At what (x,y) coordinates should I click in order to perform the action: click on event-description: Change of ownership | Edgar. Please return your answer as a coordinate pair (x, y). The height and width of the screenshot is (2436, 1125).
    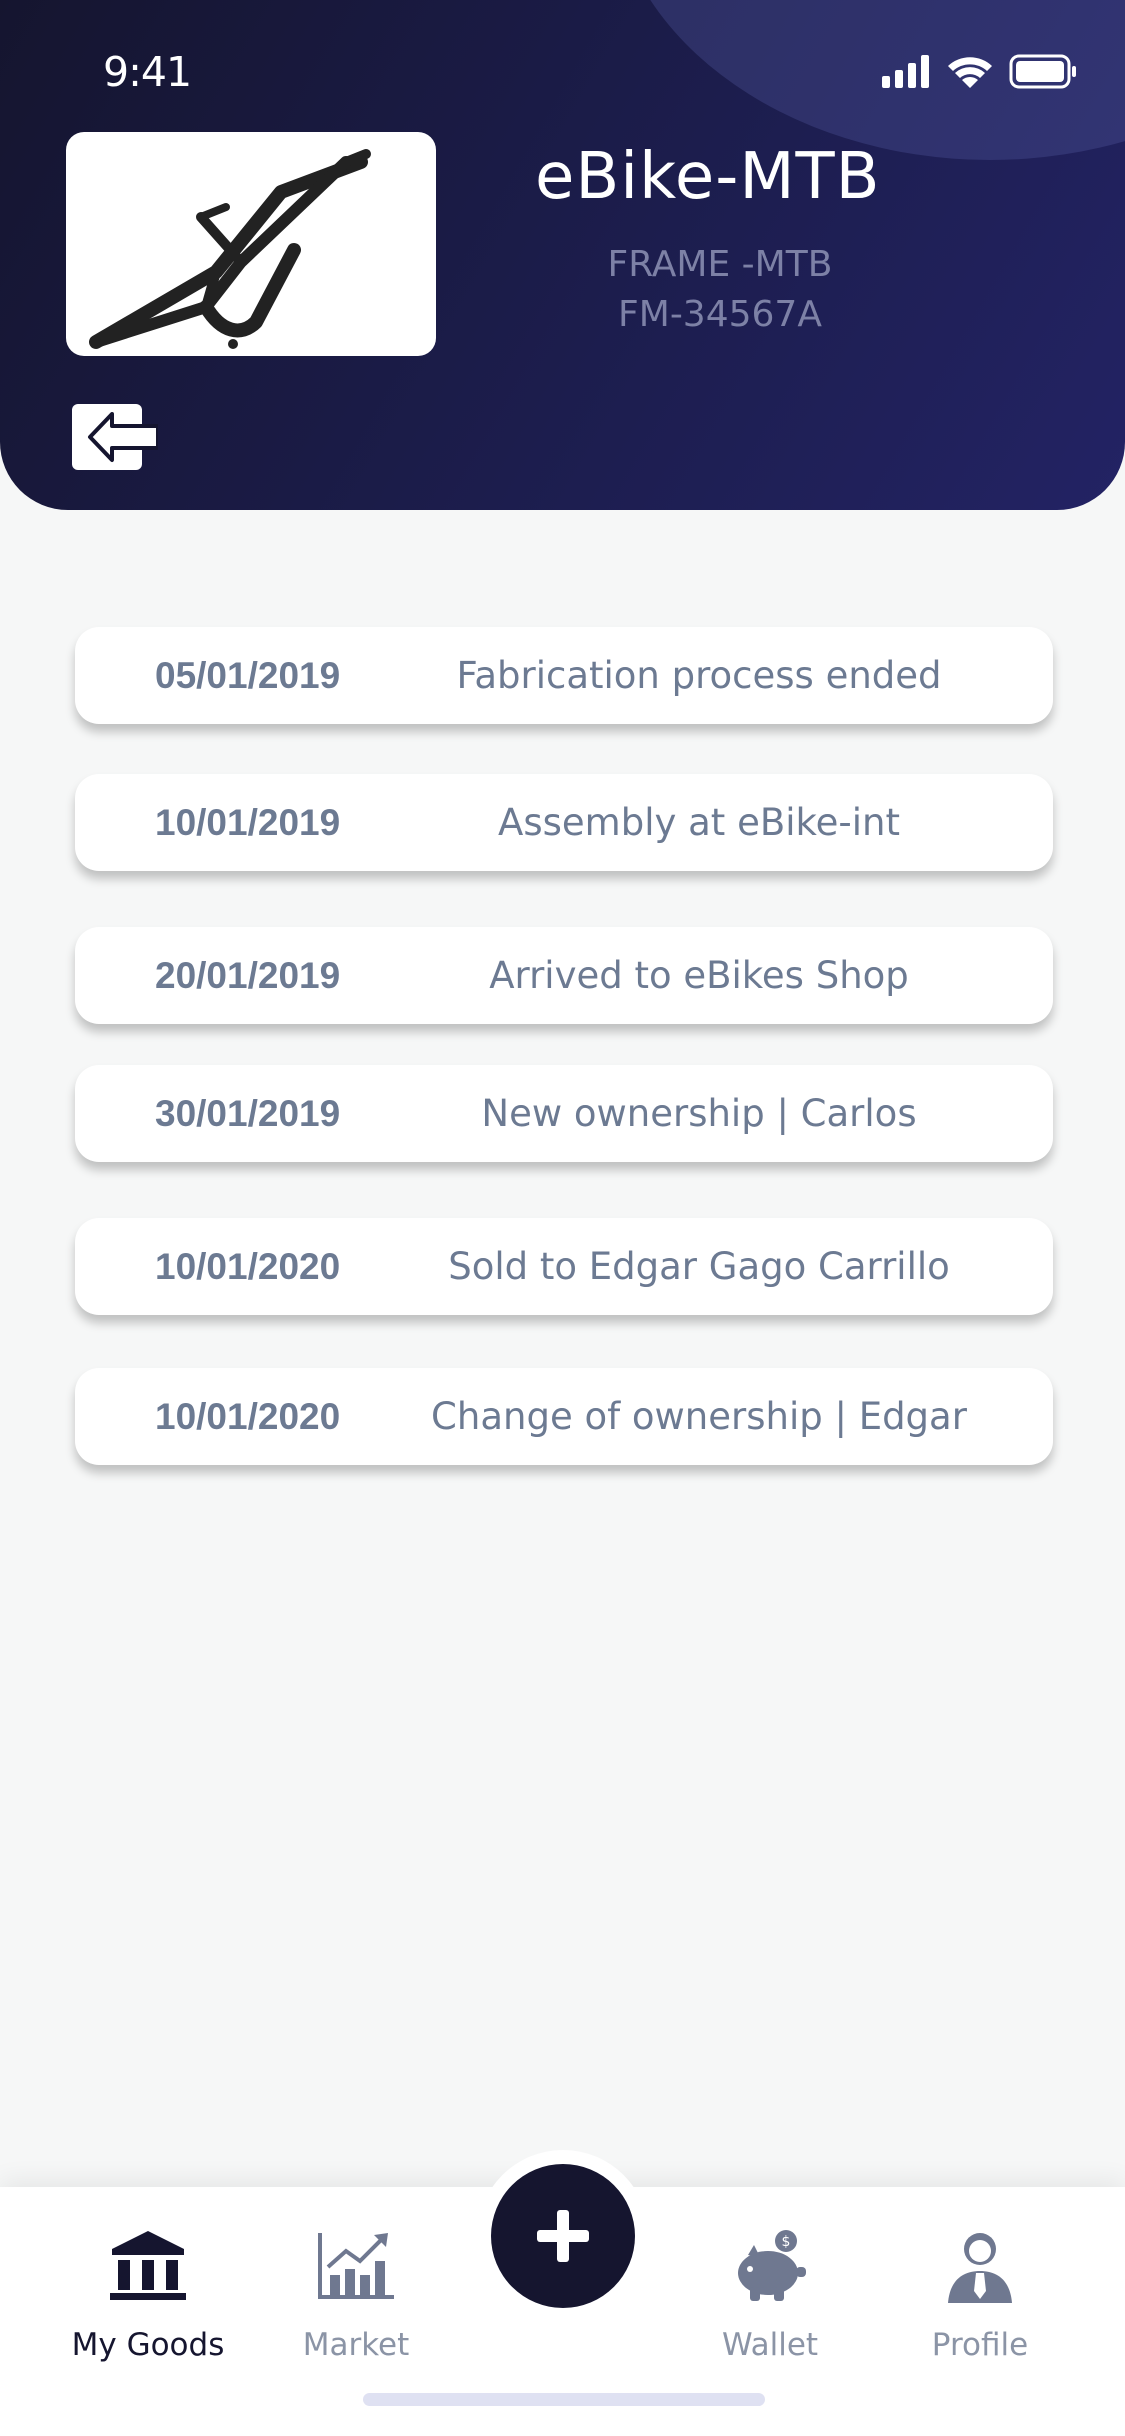
    Looking at the image, I should click on (699, 1416).